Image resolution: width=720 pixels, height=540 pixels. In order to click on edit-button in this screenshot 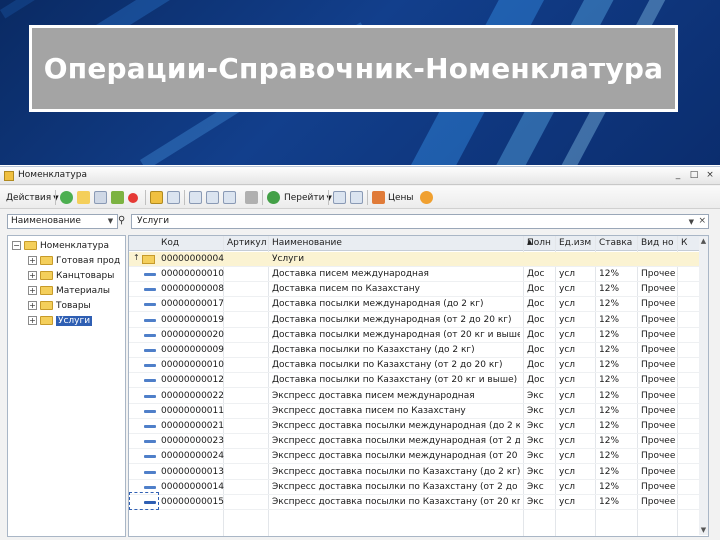, I will do `click(117, 197)`.